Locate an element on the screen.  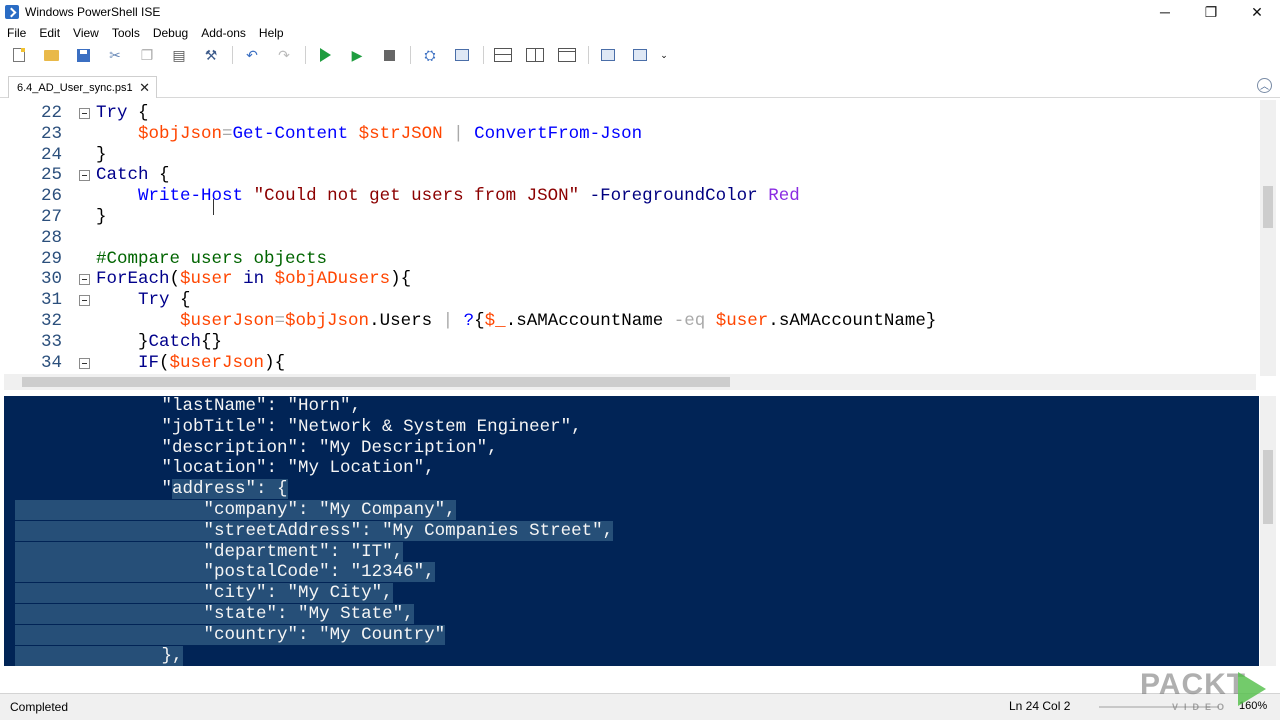
line-number: 23 is located at coordinates (51, 133).